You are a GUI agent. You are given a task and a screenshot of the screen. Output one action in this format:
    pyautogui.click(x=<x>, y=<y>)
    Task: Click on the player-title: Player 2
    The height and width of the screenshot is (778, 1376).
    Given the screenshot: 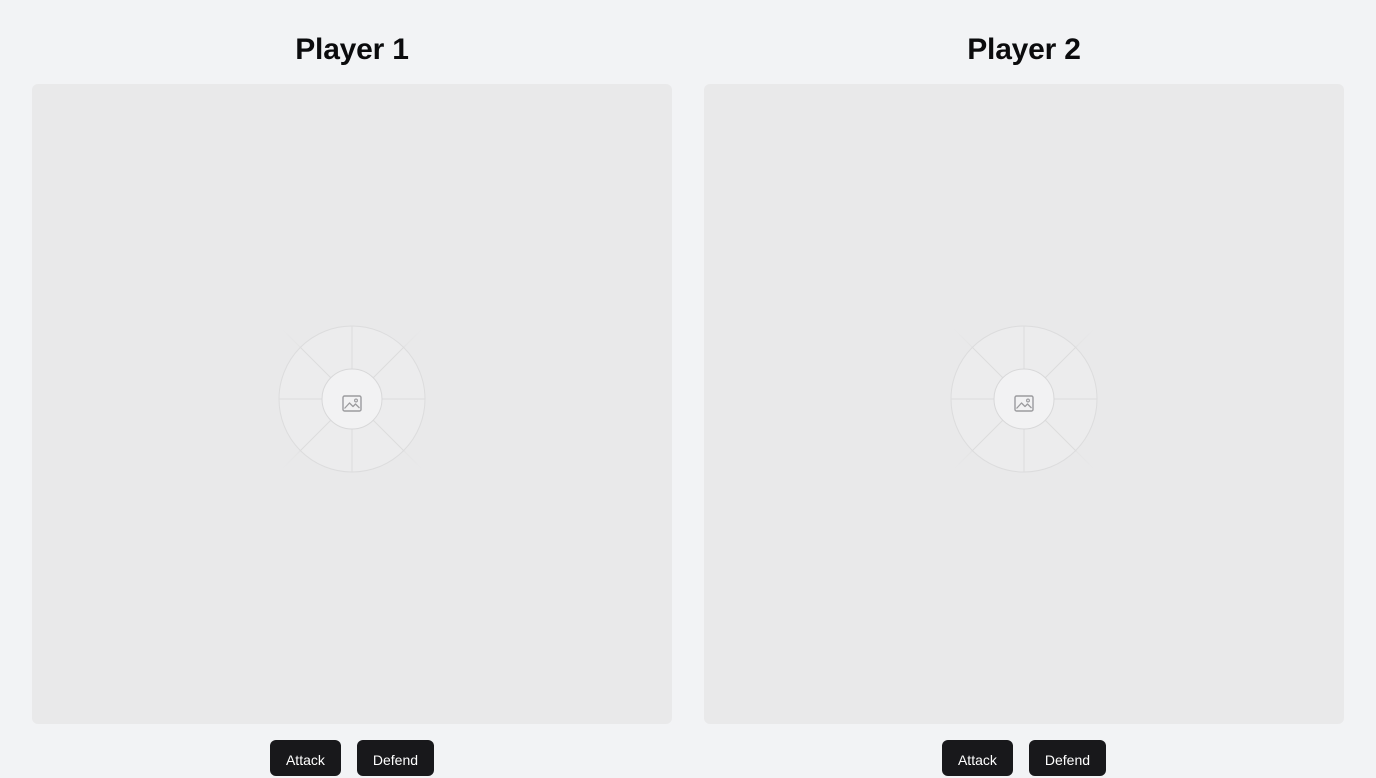 What is the action you would take?
    pyautogui.click(x=1024, y=49)
    